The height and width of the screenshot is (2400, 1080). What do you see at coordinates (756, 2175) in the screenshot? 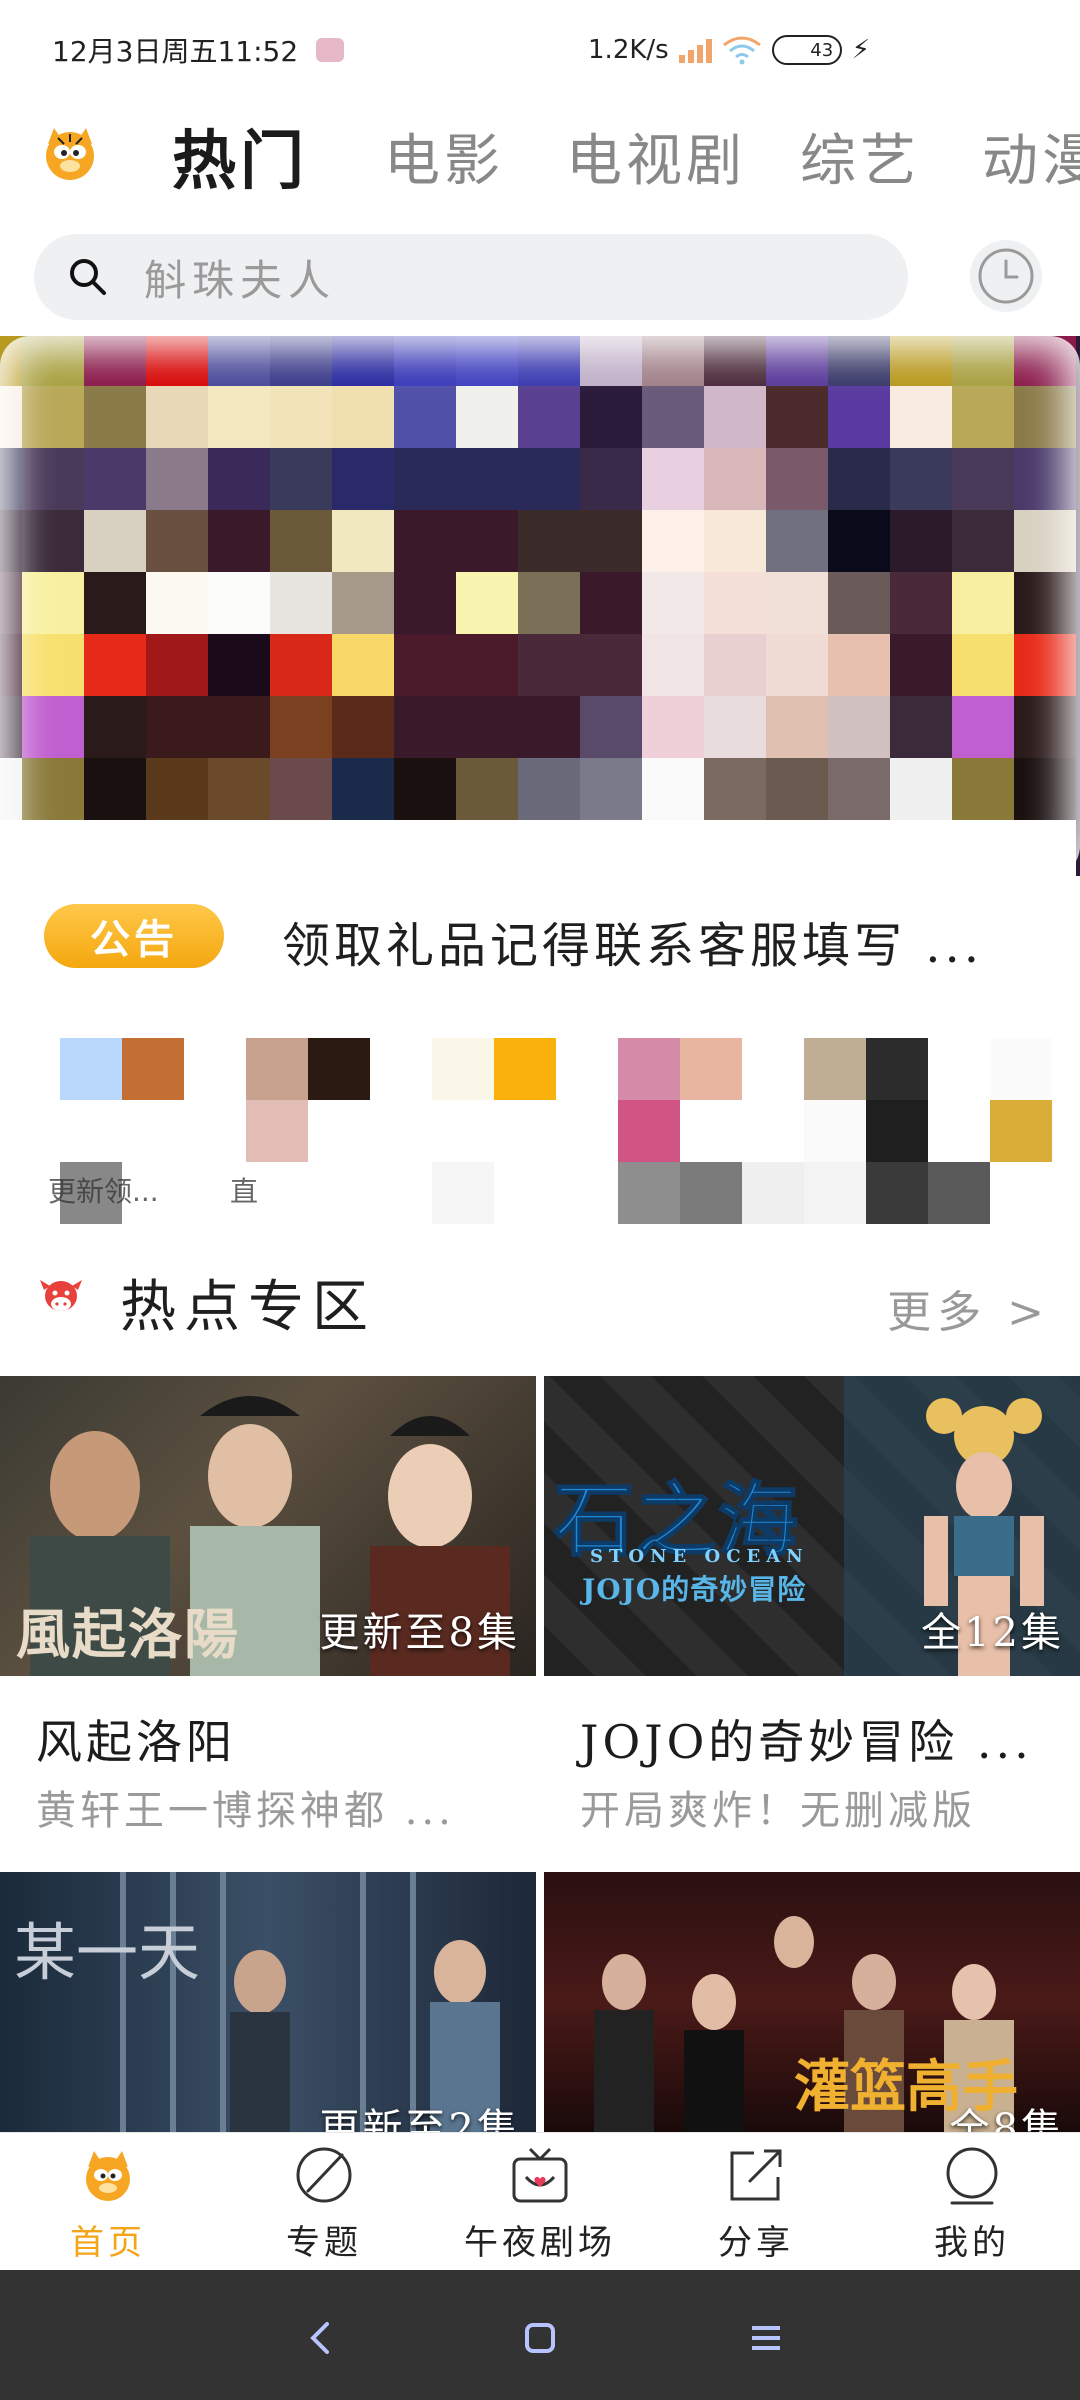
I see `share-icon` at bounding box center [756, 2175].